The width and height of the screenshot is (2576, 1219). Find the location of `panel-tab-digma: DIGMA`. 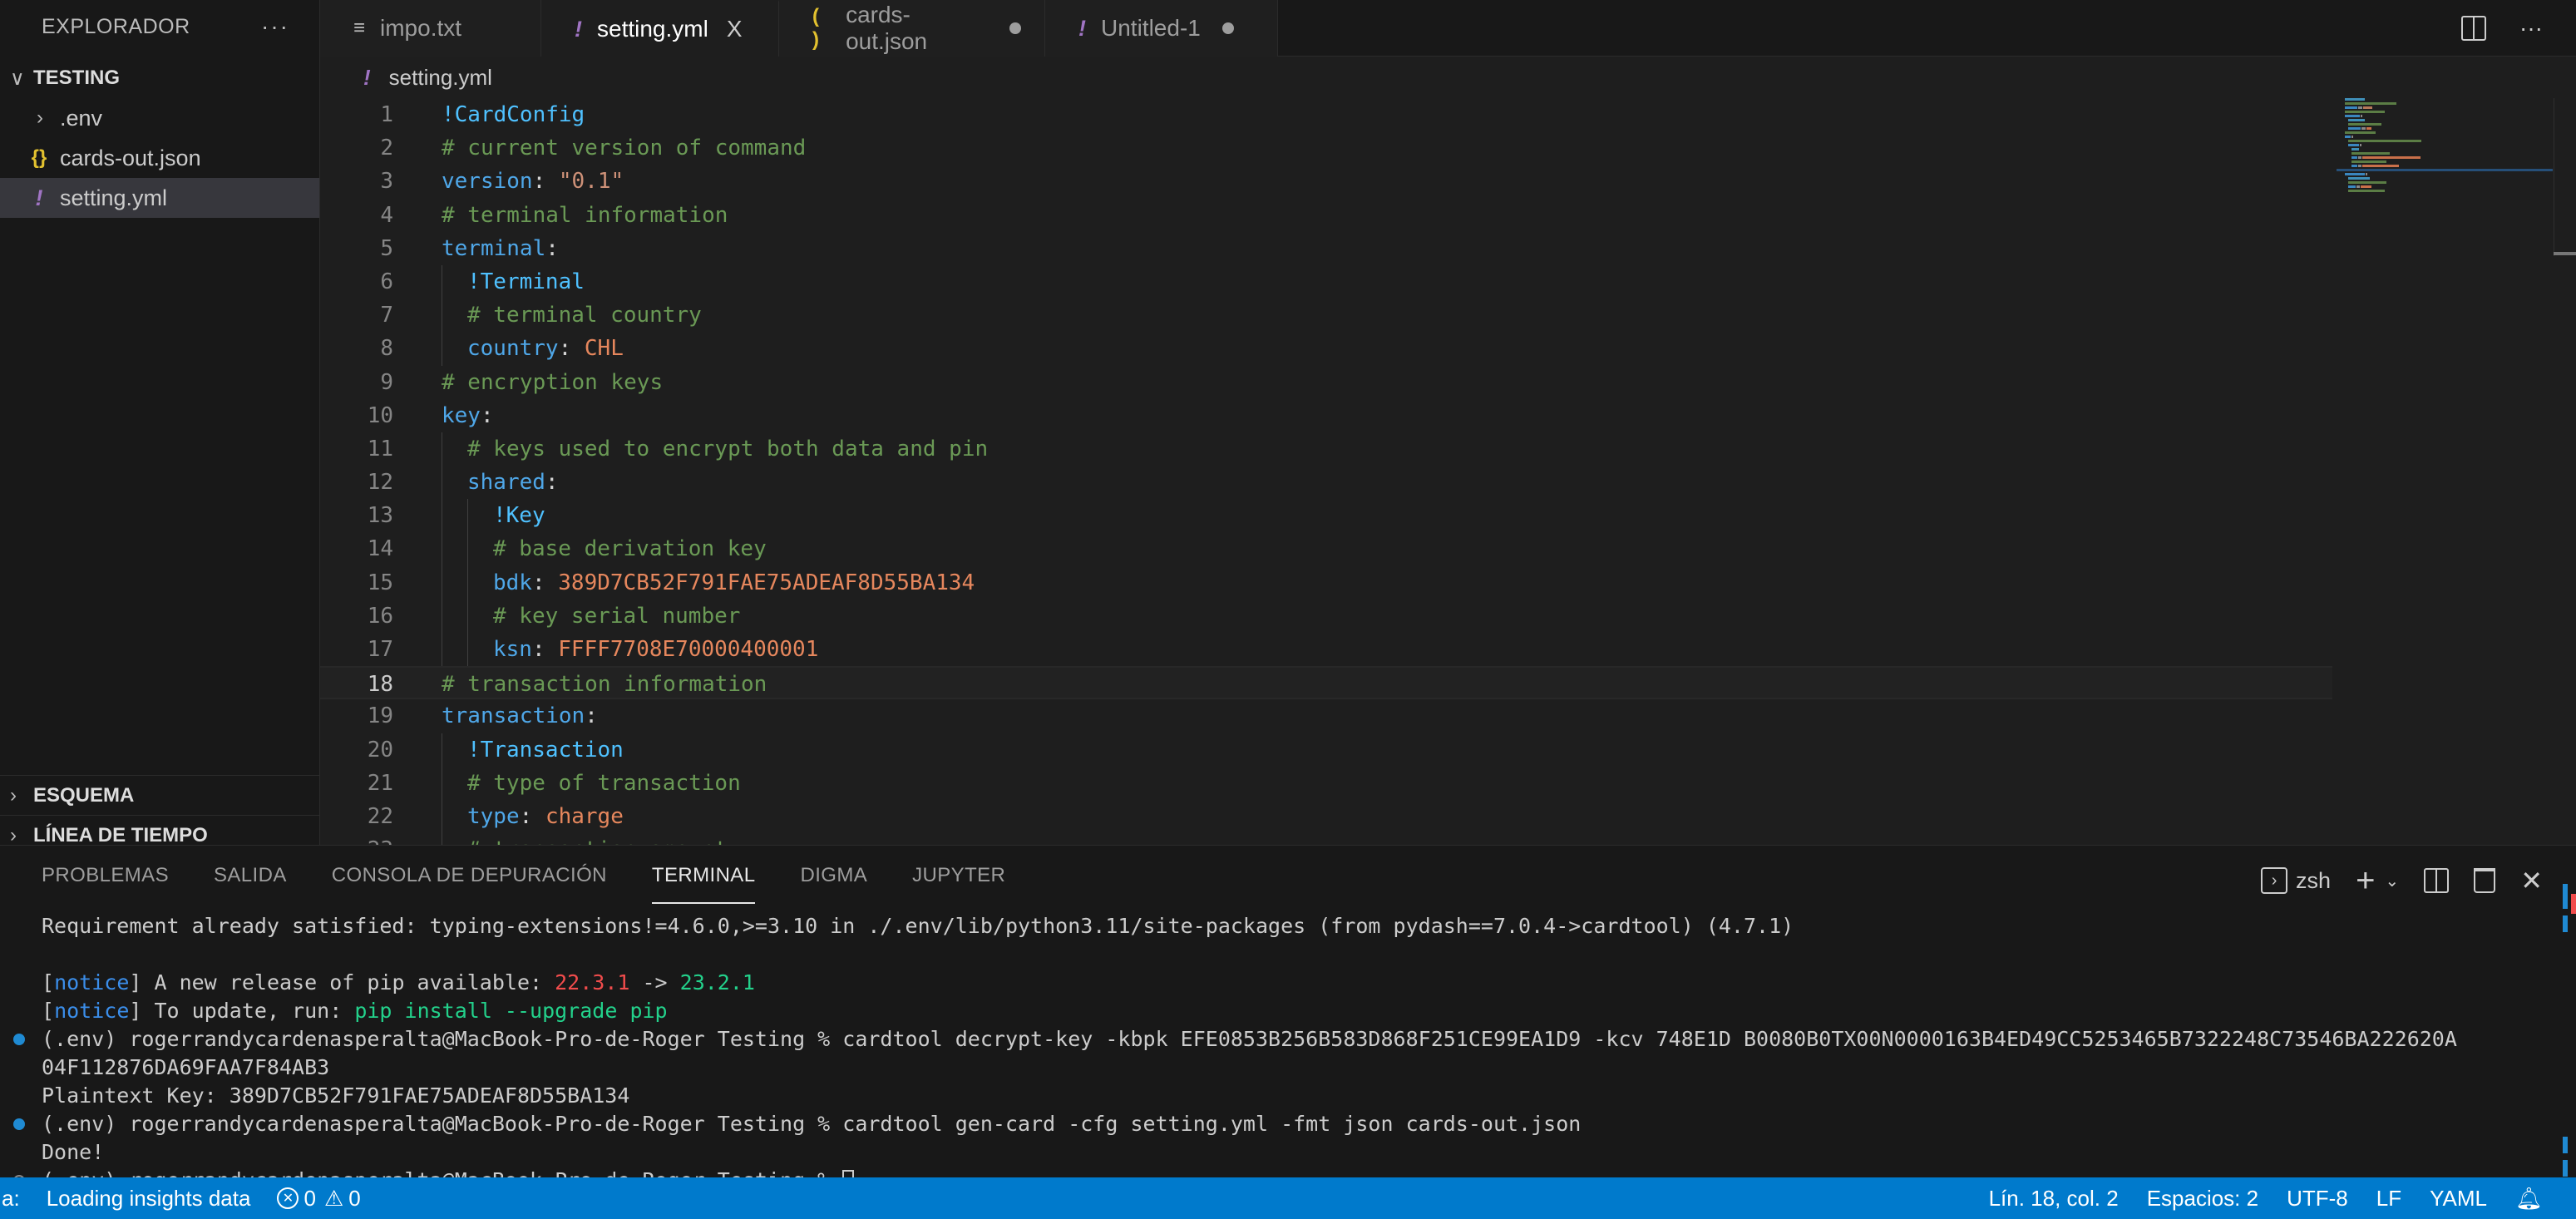

panel-tab-digma: DIGMA is located at coordinates (834, 884).